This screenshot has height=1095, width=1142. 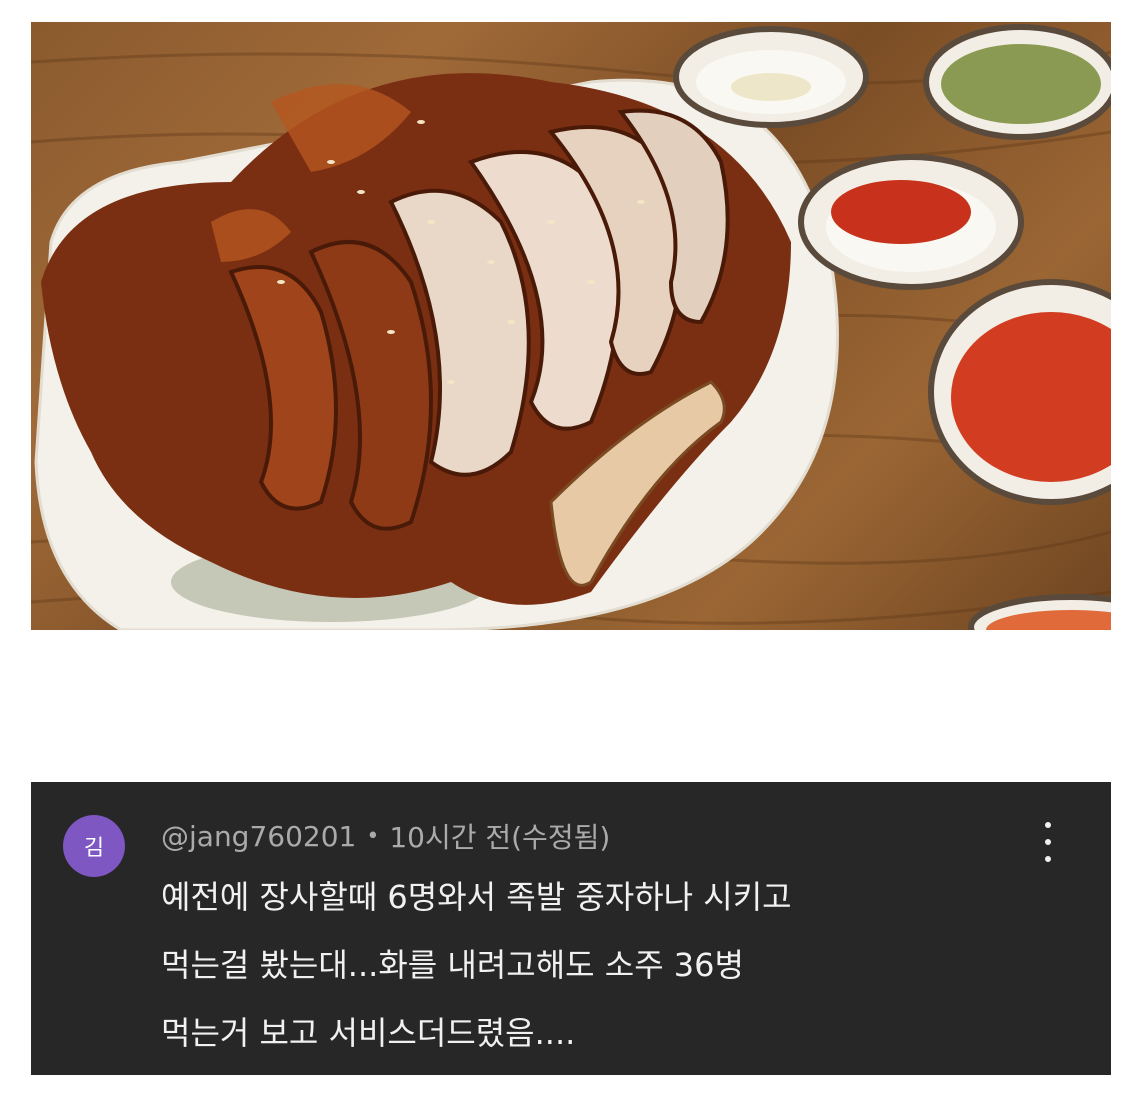 I want to click on avatar-letter: 김, so click(x=94, y=848).